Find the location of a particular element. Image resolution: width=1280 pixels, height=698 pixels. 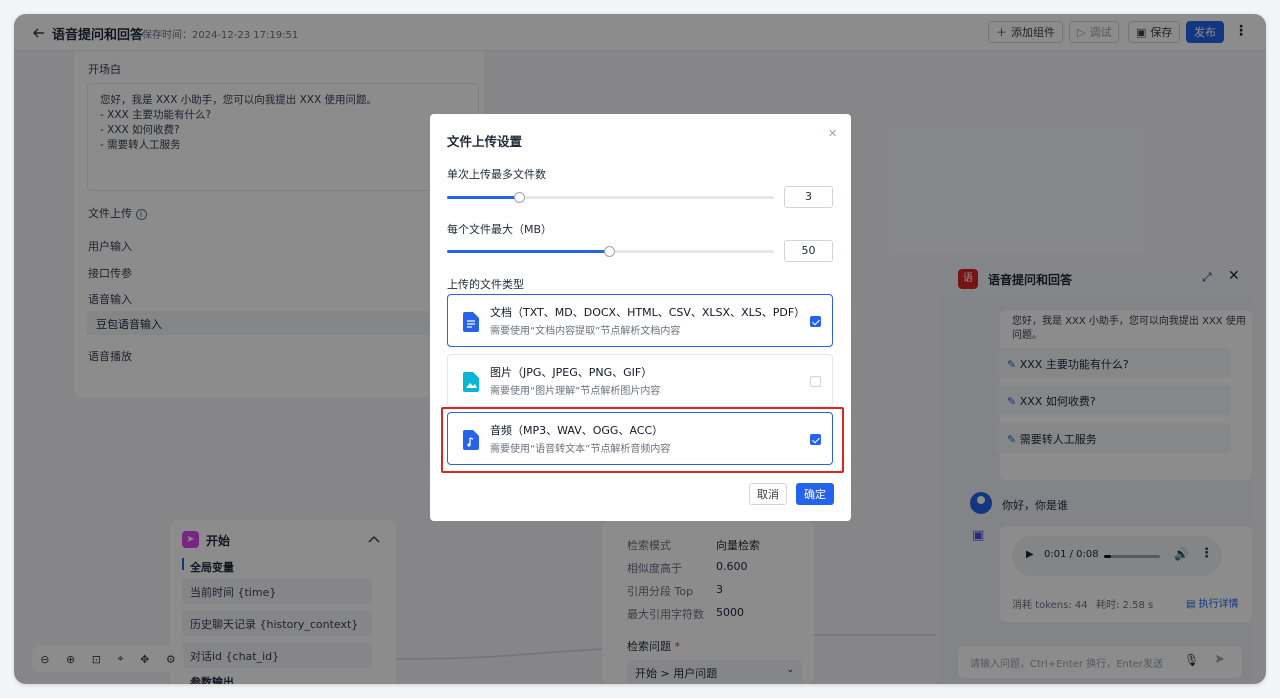

file-types-label: 上传的文件类型 is located at coordinates (485, 284).